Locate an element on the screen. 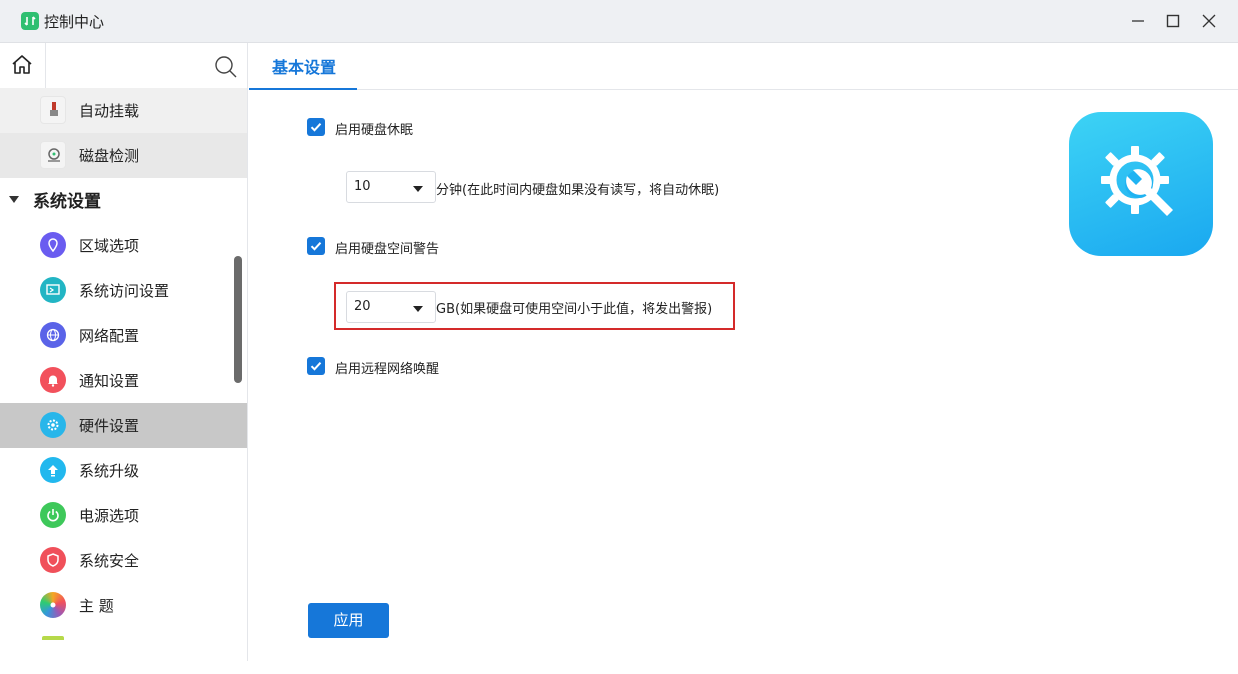 The height and width of the screenshot is (674, 1238). sidebar-item-power: 电源选项 is located at coordinates (123, 515).